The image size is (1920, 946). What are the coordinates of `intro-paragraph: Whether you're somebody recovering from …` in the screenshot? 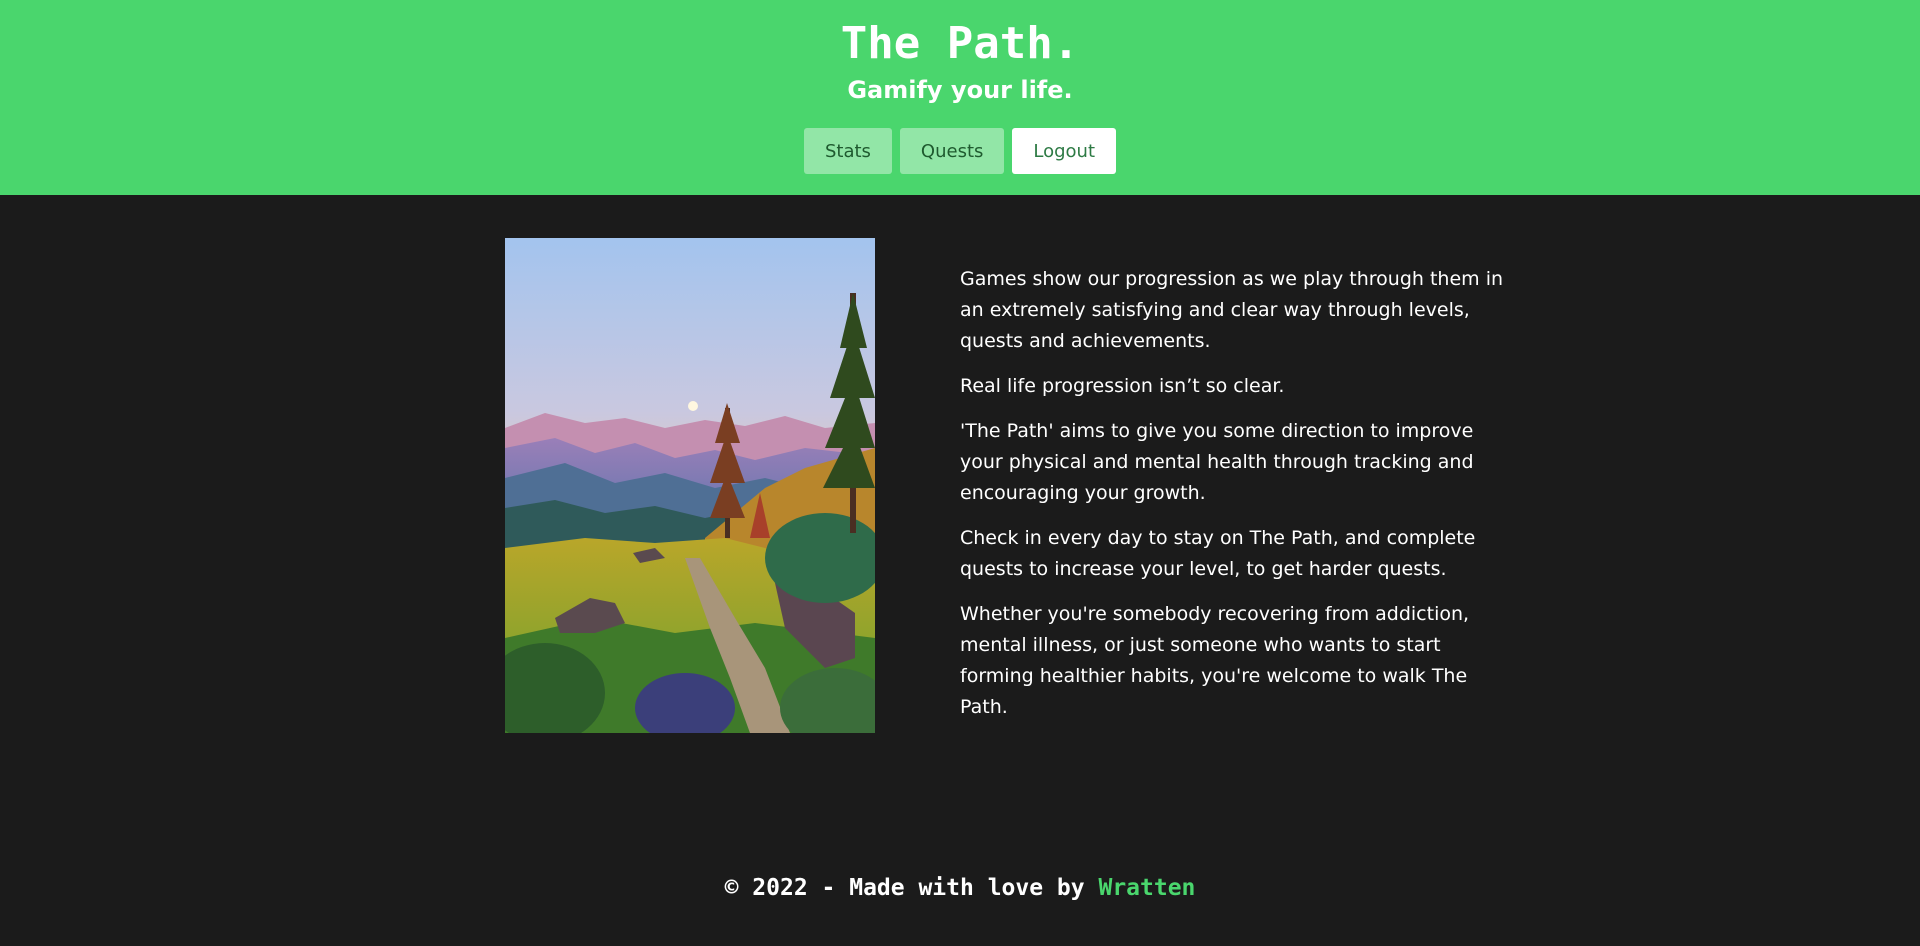 It's located at (1215, 660).